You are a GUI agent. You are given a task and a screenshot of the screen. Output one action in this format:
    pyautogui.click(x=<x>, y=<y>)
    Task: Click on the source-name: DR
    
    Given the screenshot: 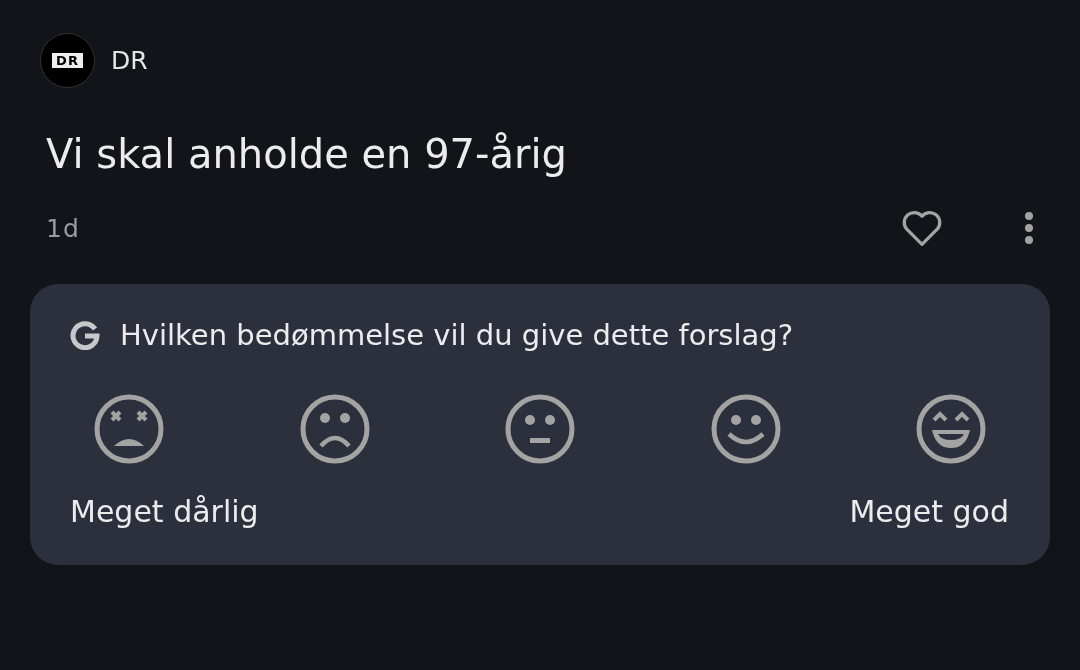 What is the action you would take?
    pyautogui.click(x=129, y=60)
    